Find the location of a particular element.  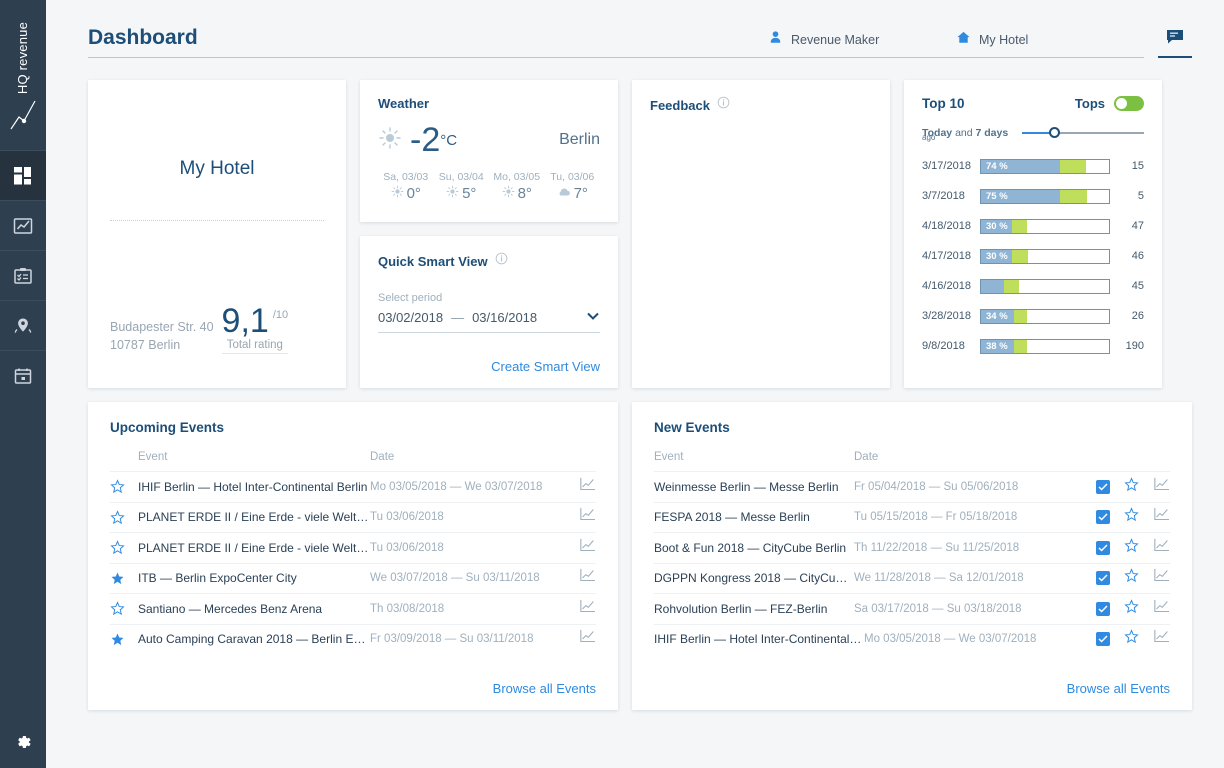

forecast-day: Su, 03/04 5° is located at coordinates (462, 186).